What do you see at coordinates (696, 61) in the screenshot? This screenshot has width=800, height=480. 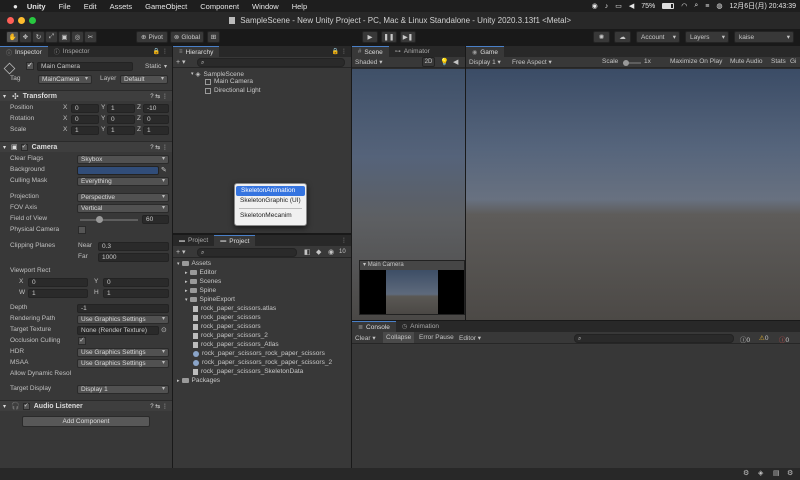 I see `maximize-on-play-toggle: Maximize On Play` at bounding box center [696, 61].